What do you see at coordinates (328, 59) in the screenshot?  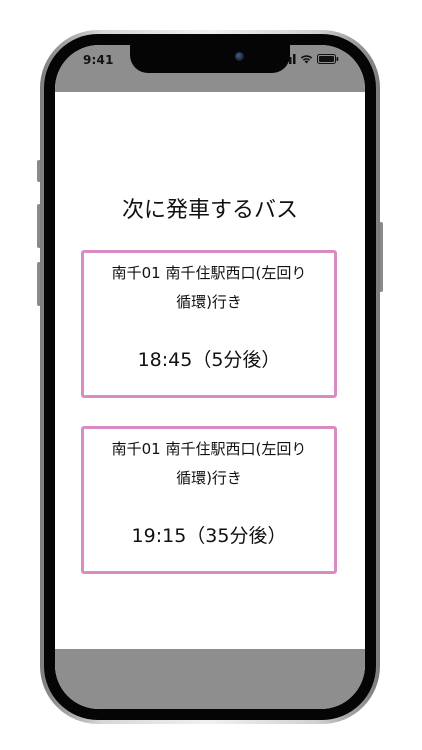 I see `battery-icon` at bounding box center [328, 59].